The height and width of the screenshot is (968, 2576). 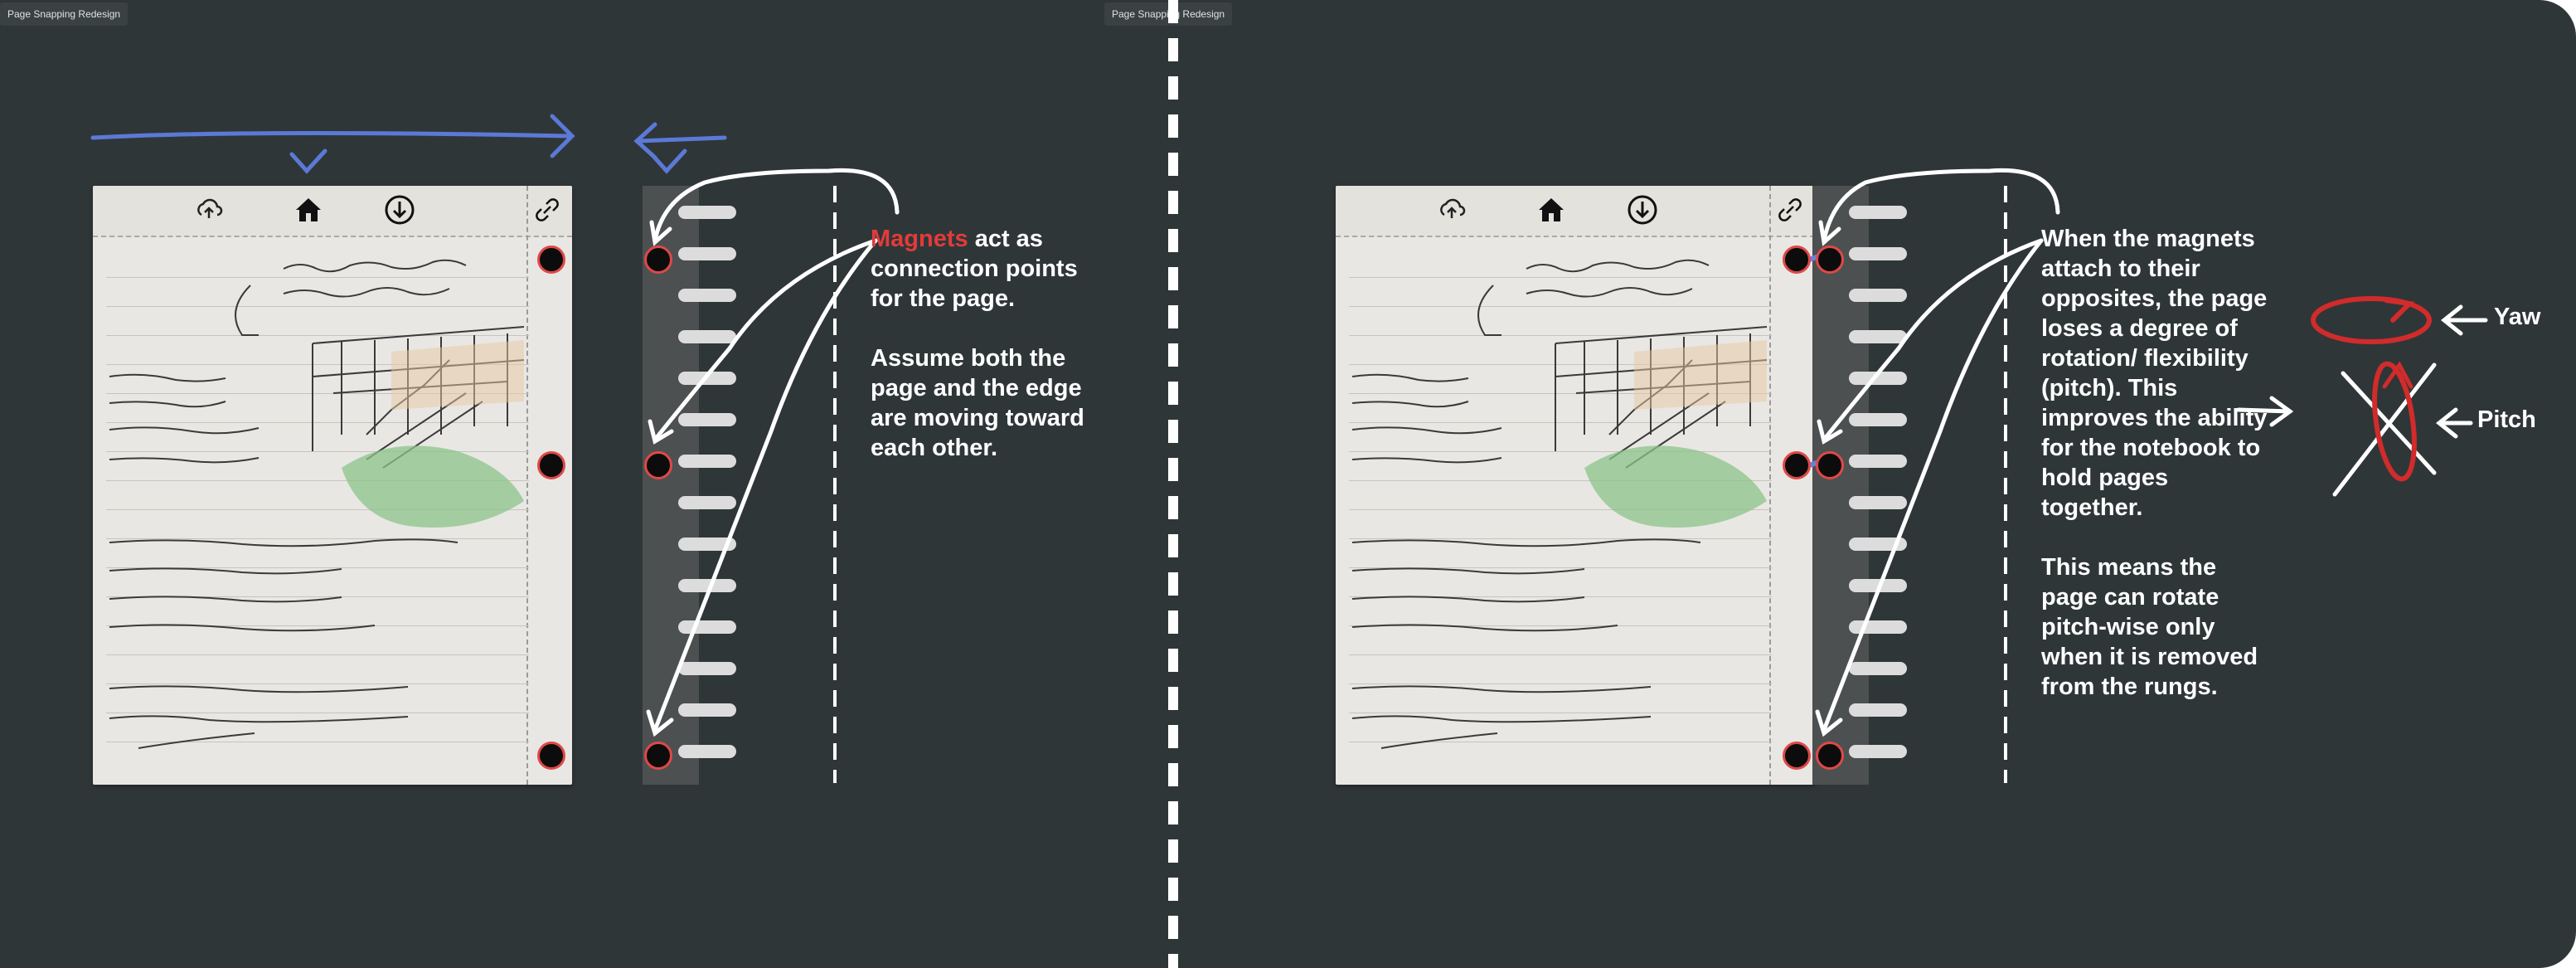 I want to click on rotation-diagram, so click(x=2362, y=396).